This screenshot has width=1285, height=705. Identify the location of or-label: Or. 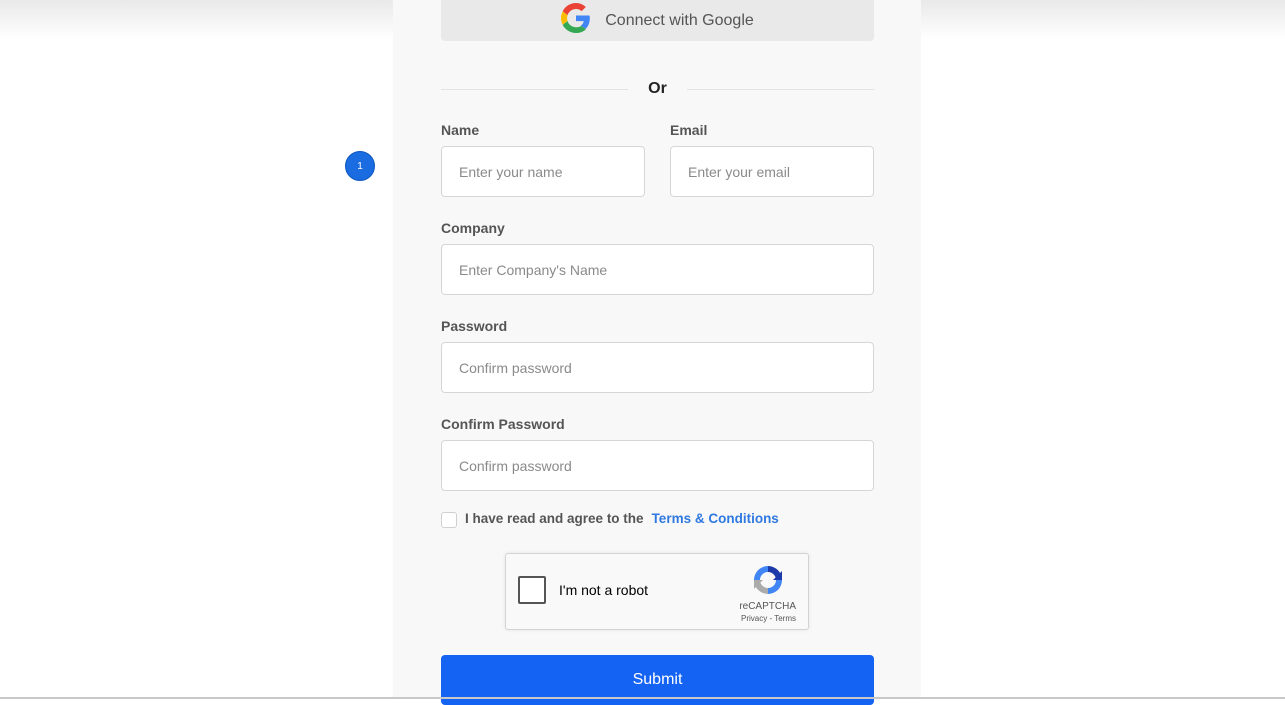
(657, 88).